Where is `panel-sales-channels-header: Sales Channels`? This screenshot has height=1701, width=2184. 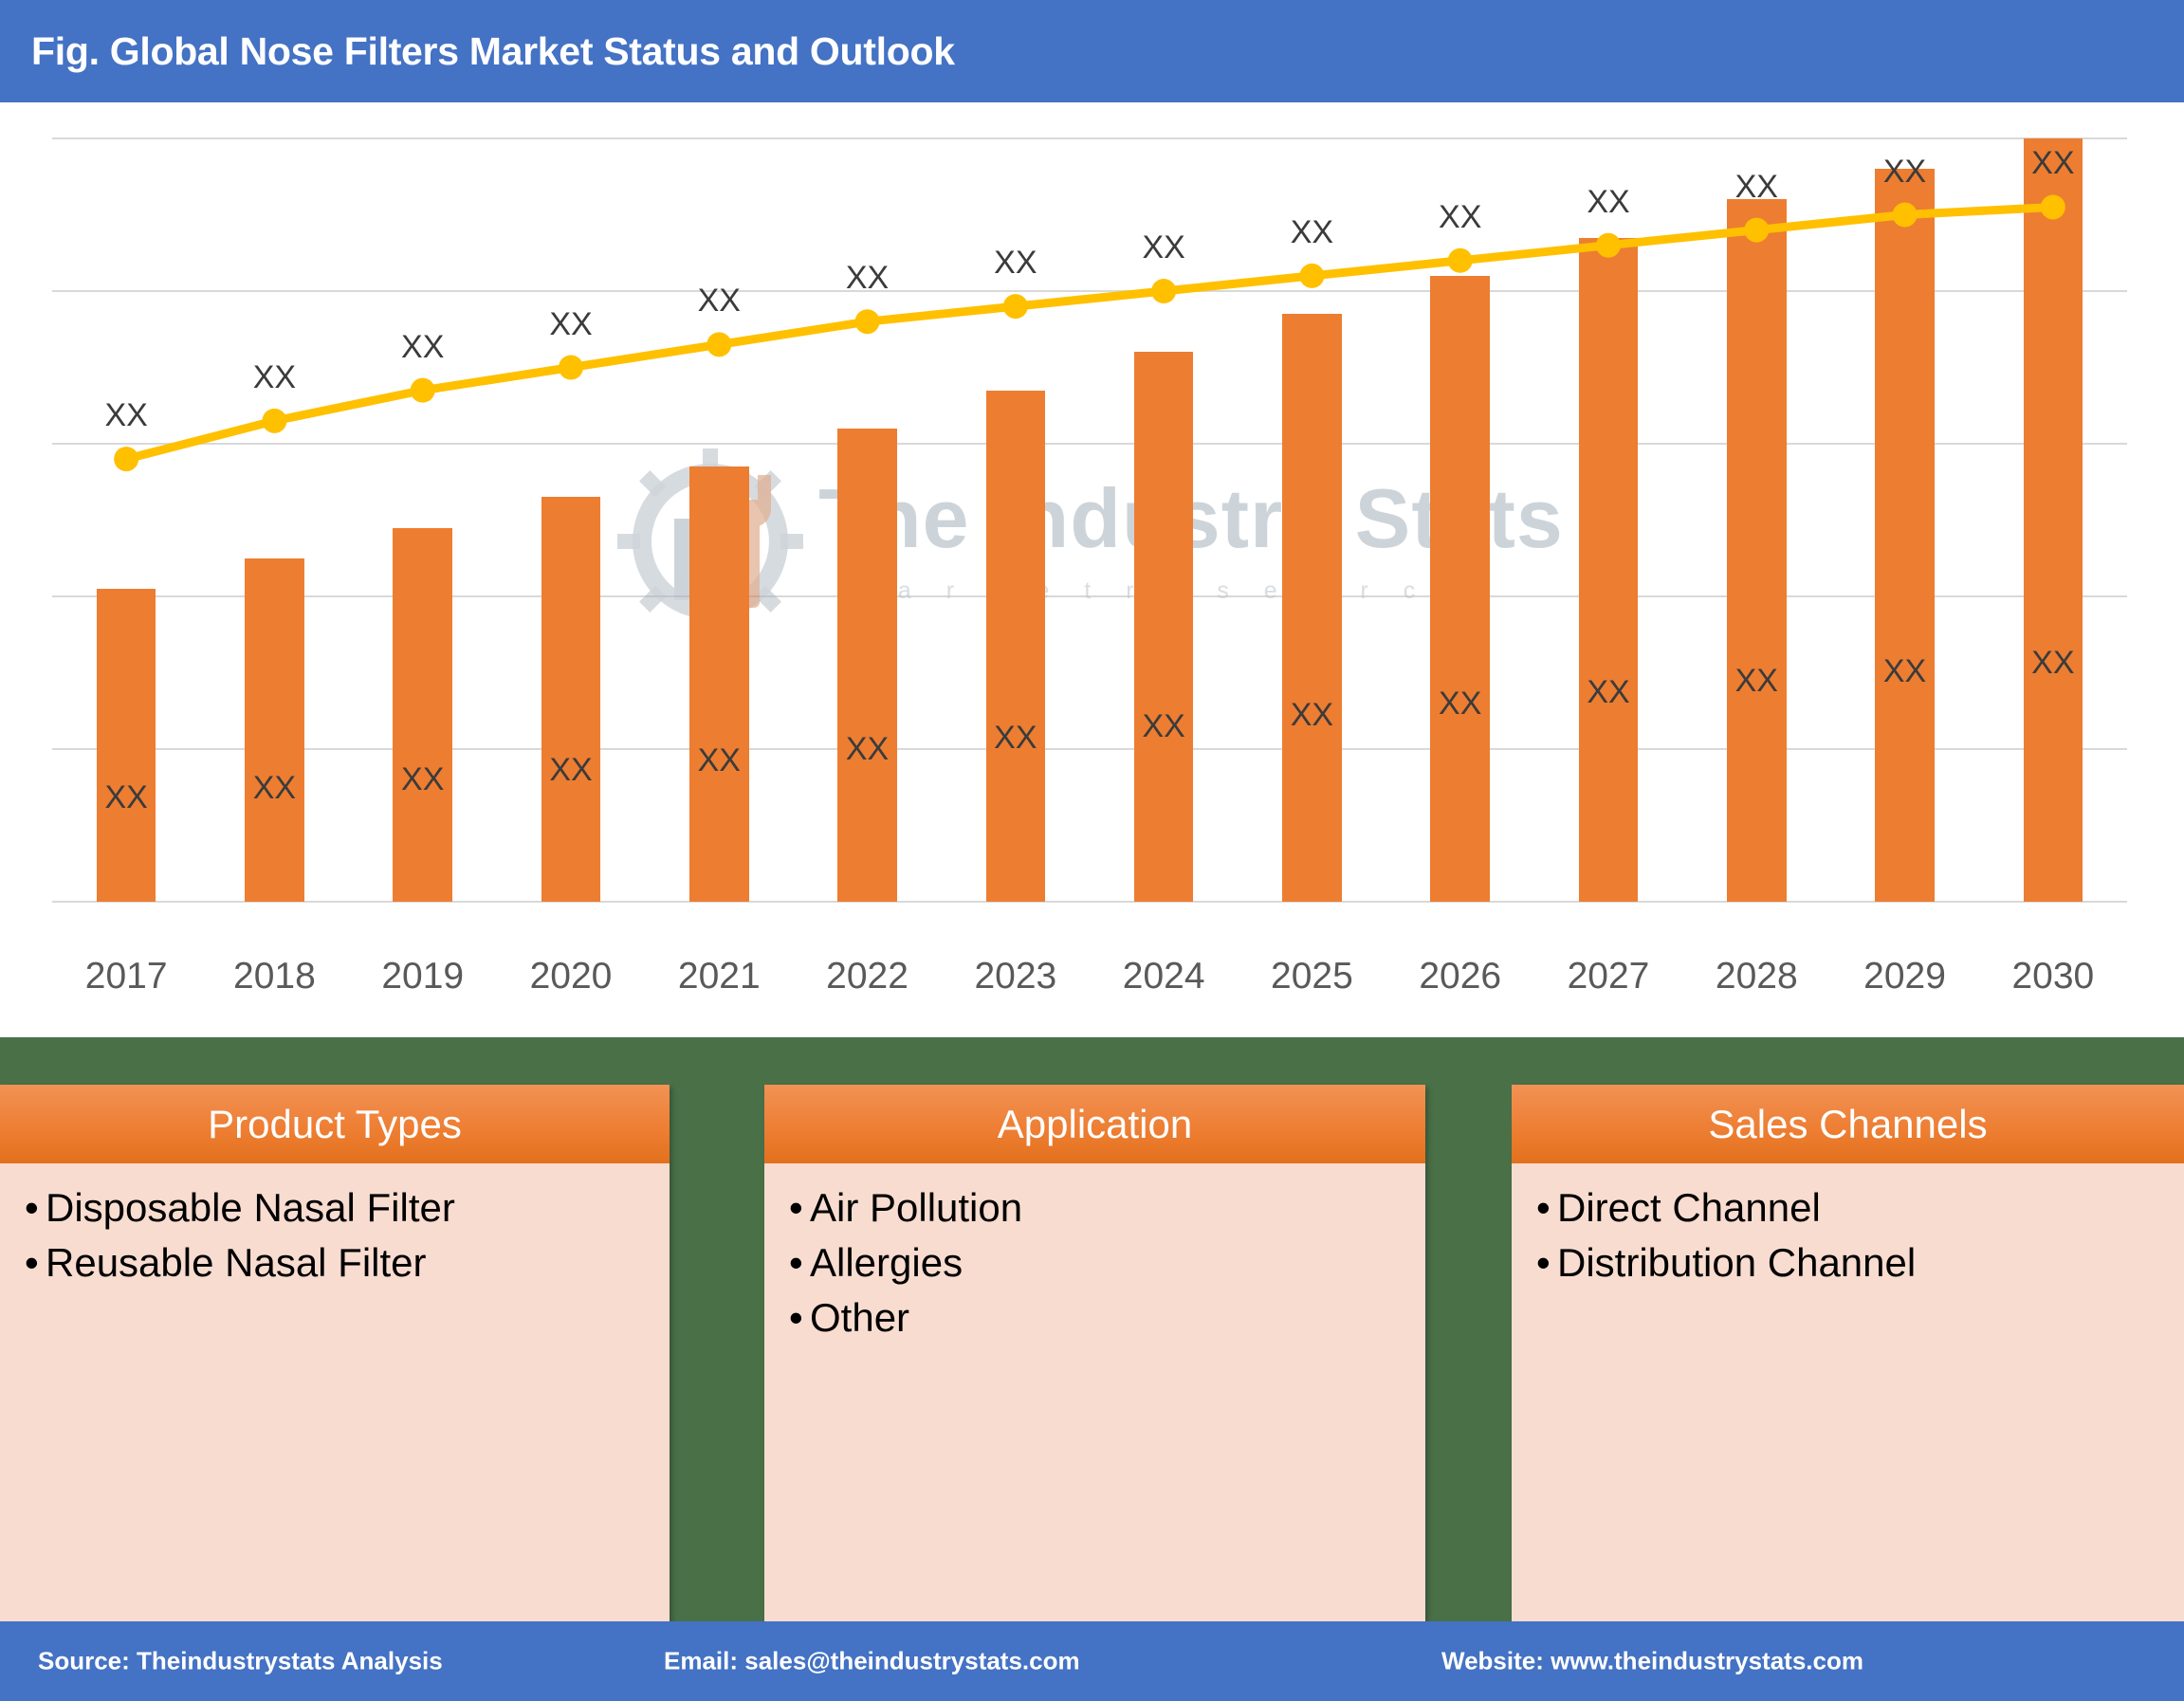
panel-sales-channels-header: Sales Channels is located at coordinates (1848, 1124).